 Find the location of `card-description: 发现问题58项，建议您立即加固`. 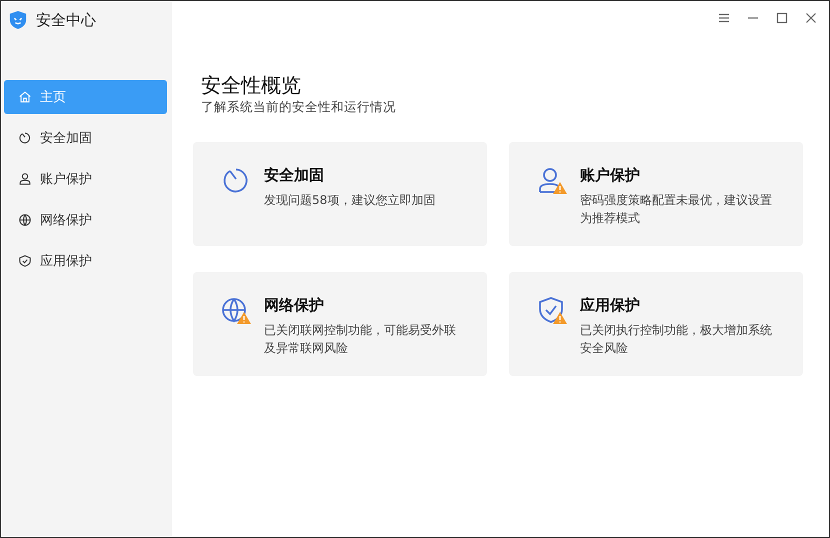

card-description: 发现问题58项，建议您立即加固 is located at coordinates (350, 200).